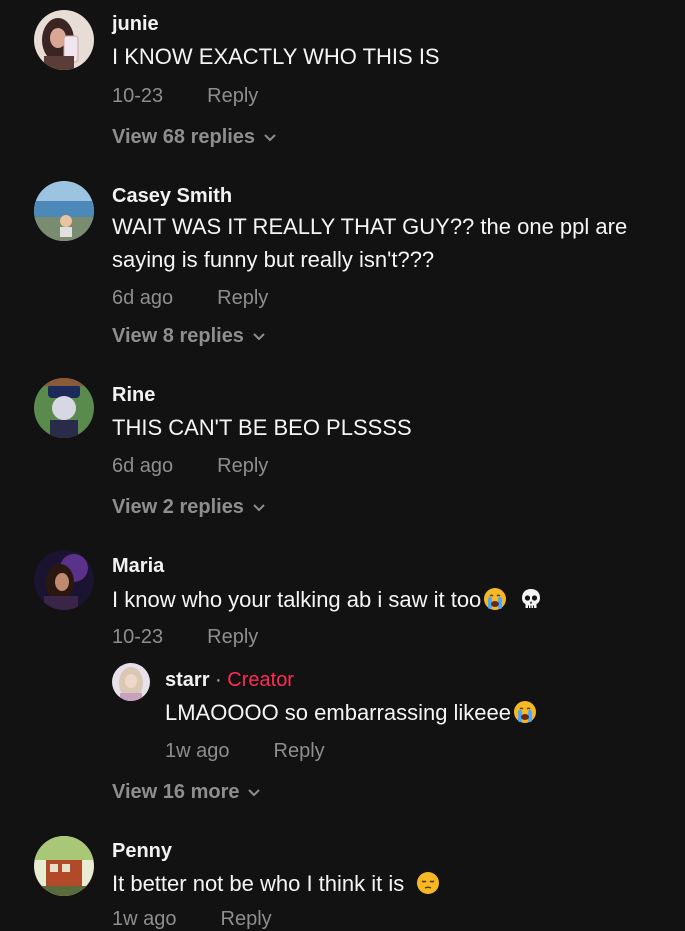 This screenshot has width=685, height=931. Describe the element at coordinates (184, 137) in the screenshot. I see `view-replies-label: View 68 replies` at that location.